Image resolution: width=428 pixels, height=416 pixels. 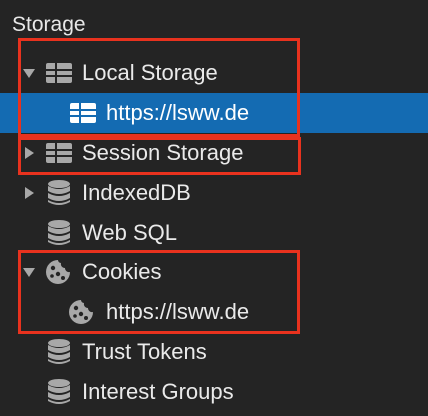 What do you see at coordinates (122, 271) in the screenshot?
I see `tree-item-label: Cookies` at bounding box center [122, 271].